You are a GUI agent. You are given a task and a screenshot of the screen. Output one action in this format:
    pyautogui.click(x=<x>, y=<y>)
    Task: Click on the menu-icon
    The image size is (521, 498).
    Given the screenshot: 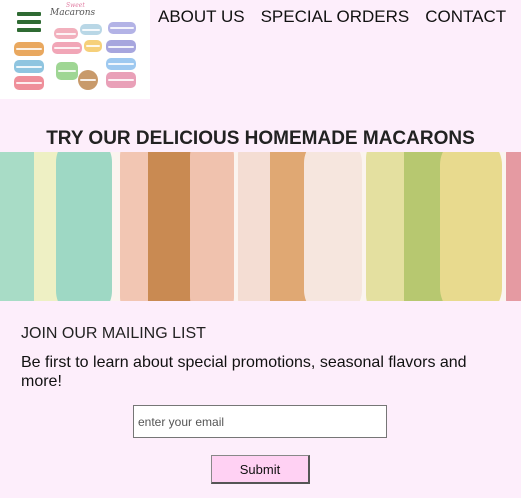 What is the action you would take?
    pyautogui.click(x=29, y=24)
    